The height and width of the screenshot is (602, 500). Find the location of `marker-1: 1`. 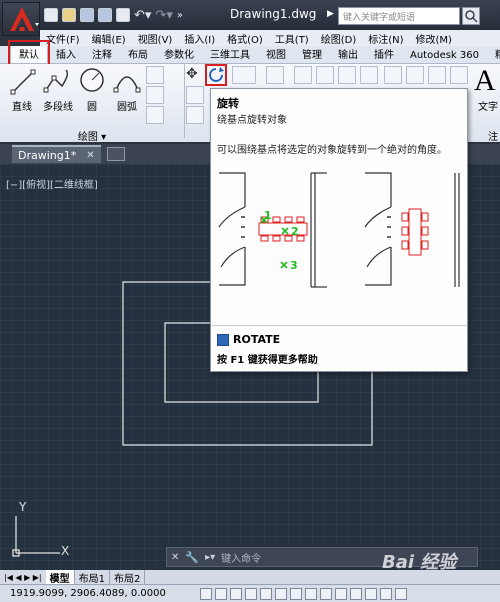

marker-1: 1 is located at coordinates (268, 215).